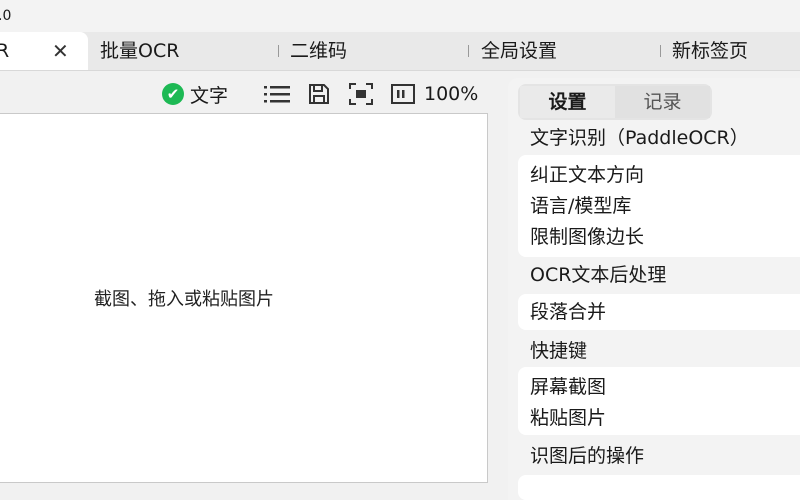 The height and width of the screenshot is (500, 800). I want to click on window-title: .0, so click(6, 16).